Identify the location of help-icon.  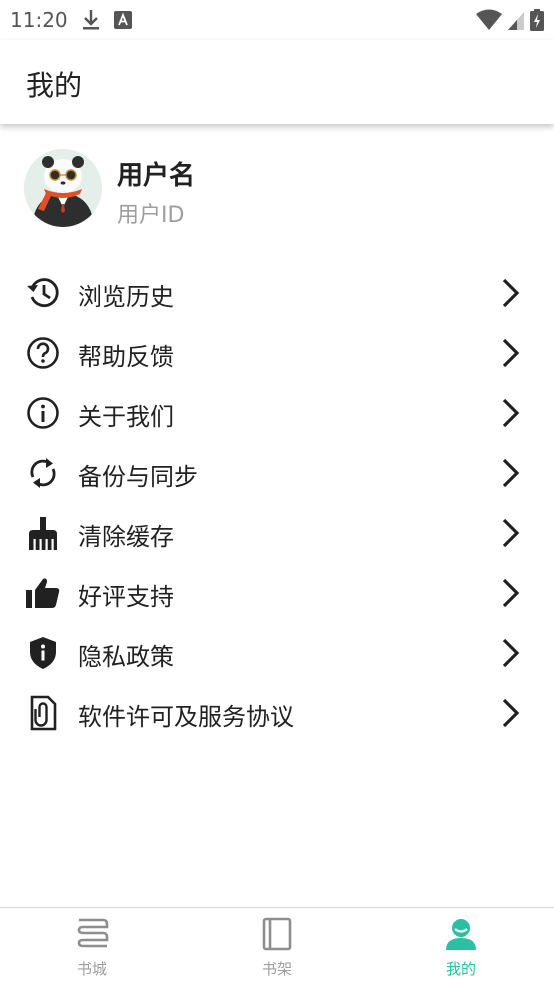
(43, 353).